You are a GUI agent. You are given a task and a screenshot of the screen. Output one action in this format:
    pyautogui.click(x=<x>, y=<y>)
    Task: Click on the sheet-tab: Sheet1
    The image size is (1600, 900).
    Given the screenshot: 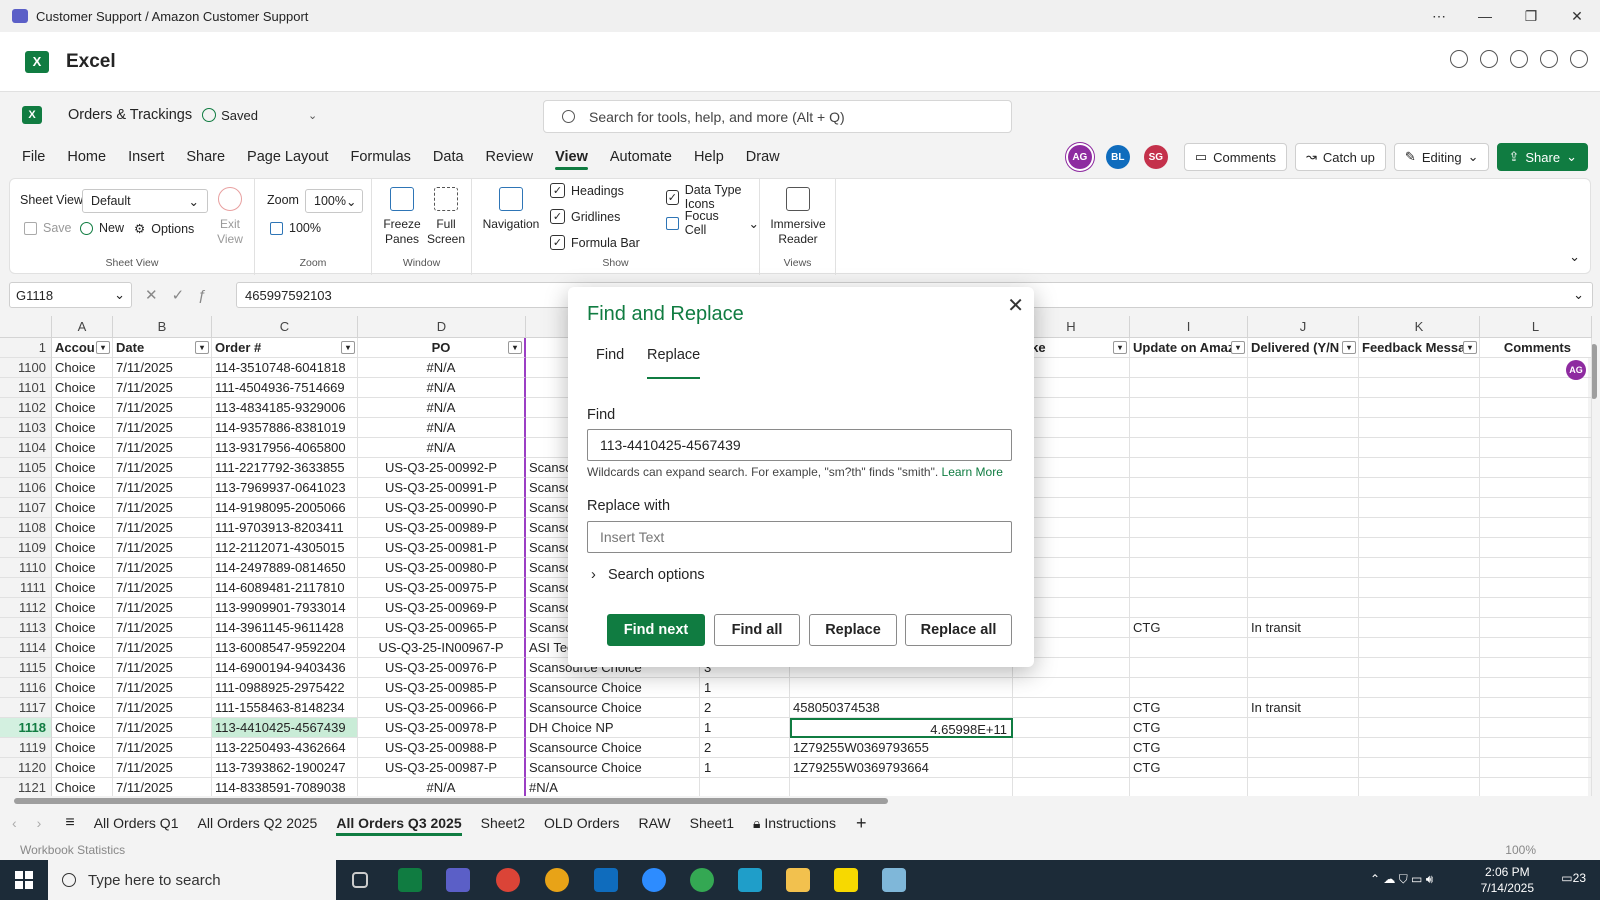 What is the action you would take?
    pyautogui.click(x=712, y=823)
    